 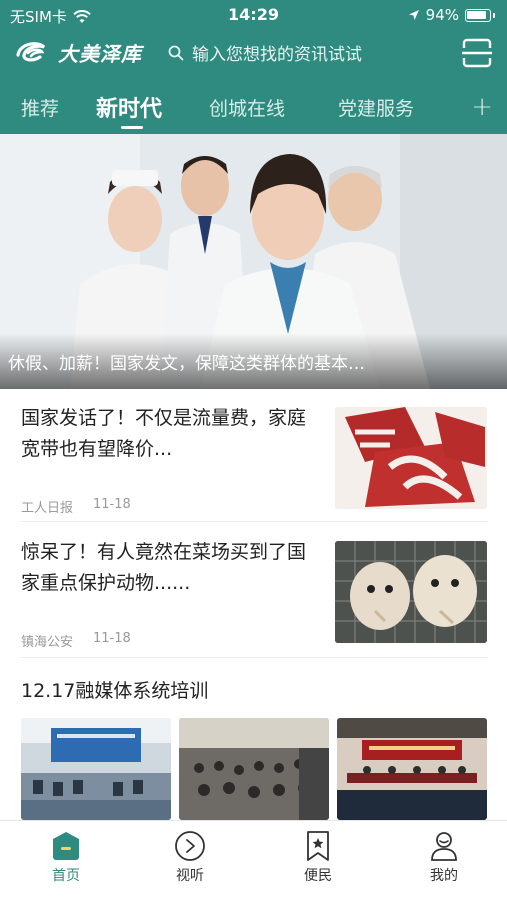 I want to click on top-row: 大美泽库 输入您想找的资讯试试, so click(x=253, y=54).